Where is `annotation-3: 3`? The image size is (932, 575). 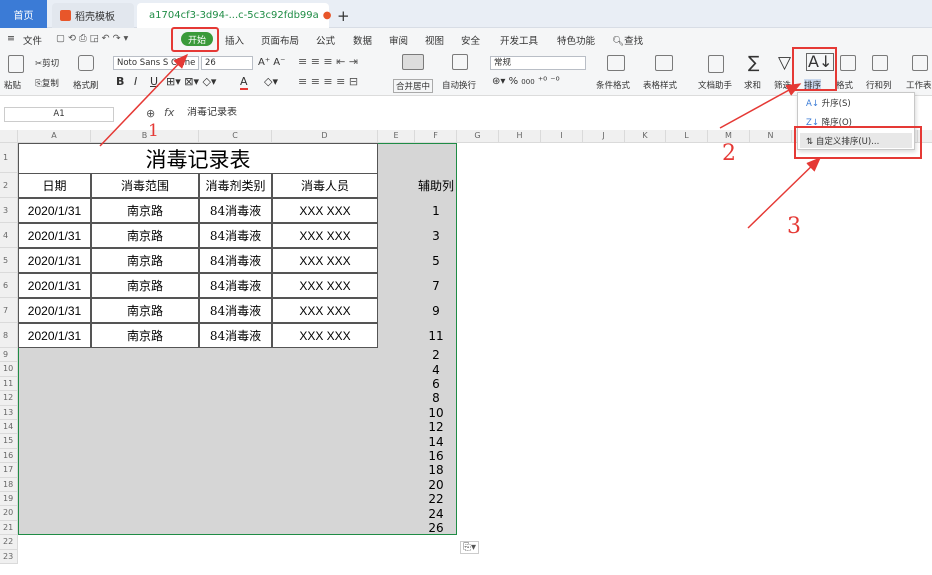 annotation-3: 3 is located at coordinates (794, 226).